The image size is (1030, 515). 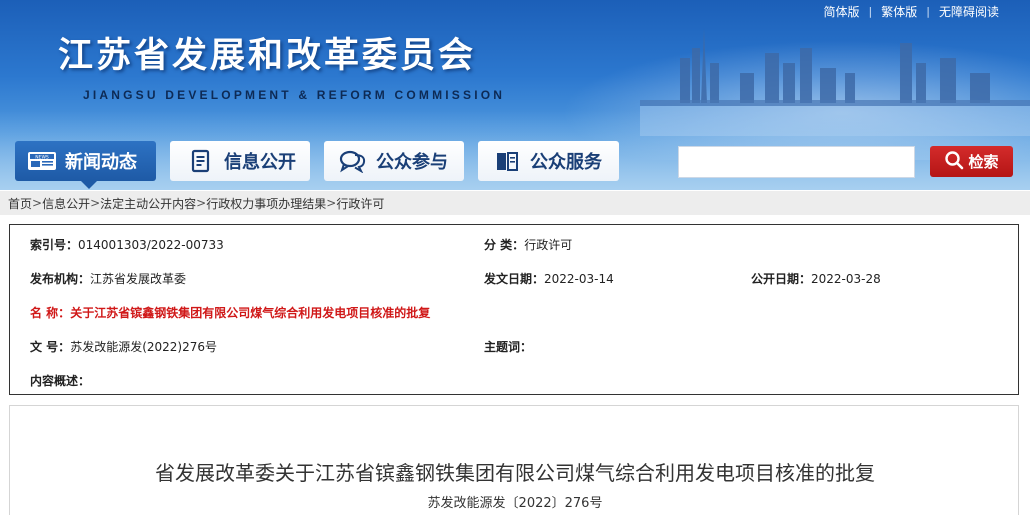 I want to click on info-summary: 内容概述：, so click(x=60, y=380).